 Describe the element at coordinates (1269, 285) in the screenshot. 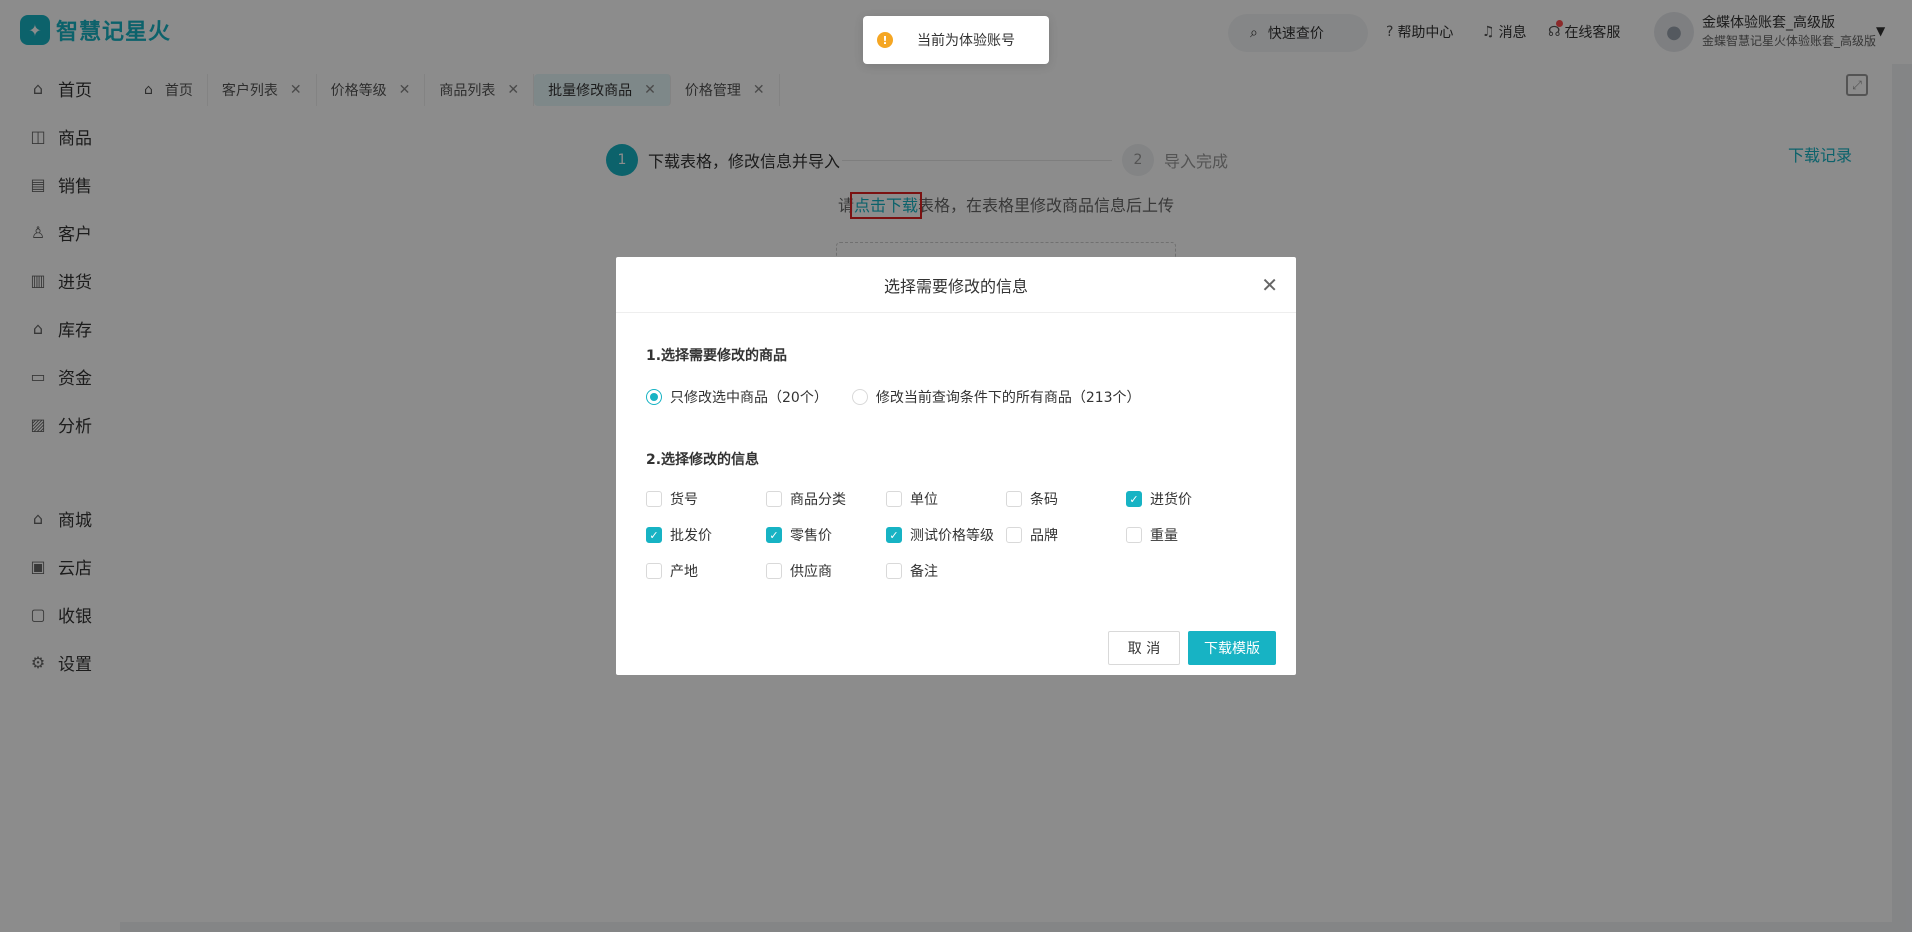

I see `close-icon: ✕` at that location.